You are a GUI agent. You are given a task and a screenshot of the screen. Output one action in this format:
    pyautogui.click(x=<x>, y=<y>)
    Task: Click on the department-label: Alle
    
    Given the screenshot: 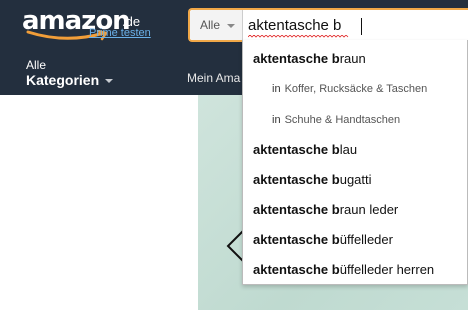 What is the action you would take?
    pyautogui.click(x=210, y=25)
    